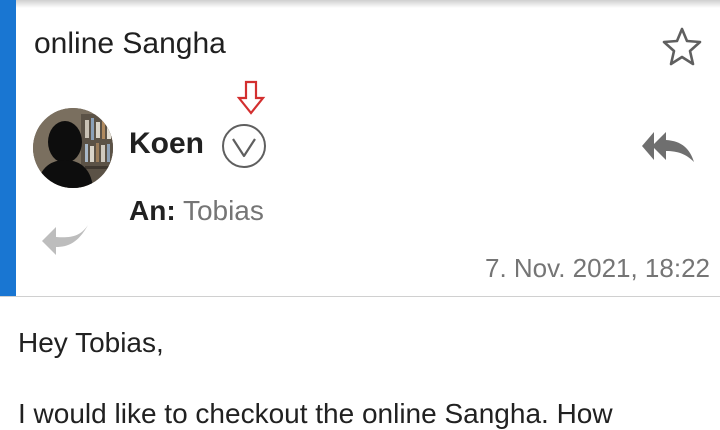  I want to click on recipient-line: An: Tobias, so click(196, 211).